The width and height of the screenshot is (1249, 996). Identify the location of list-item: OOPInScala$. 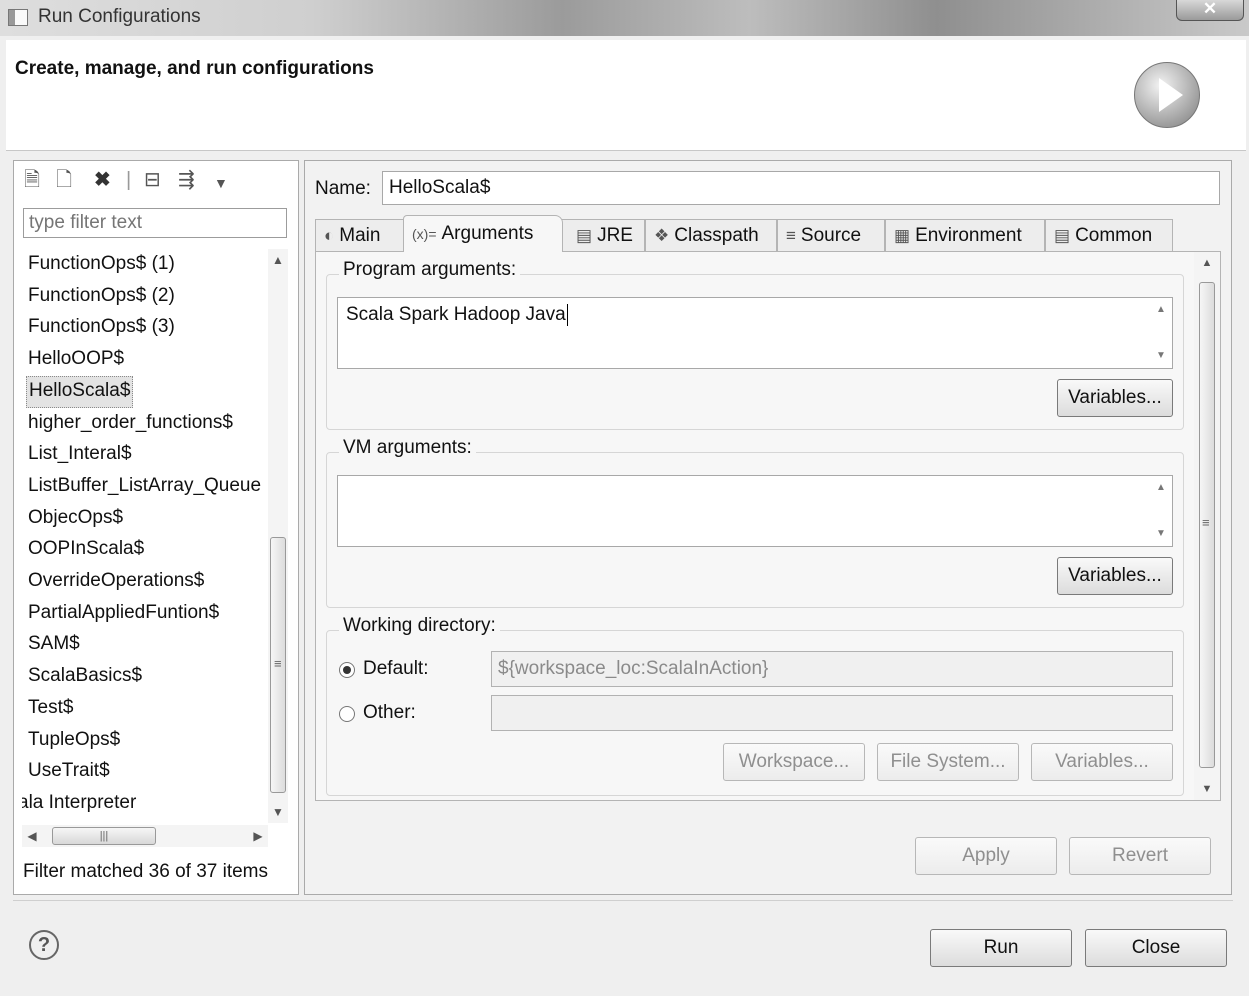
(86, 549).